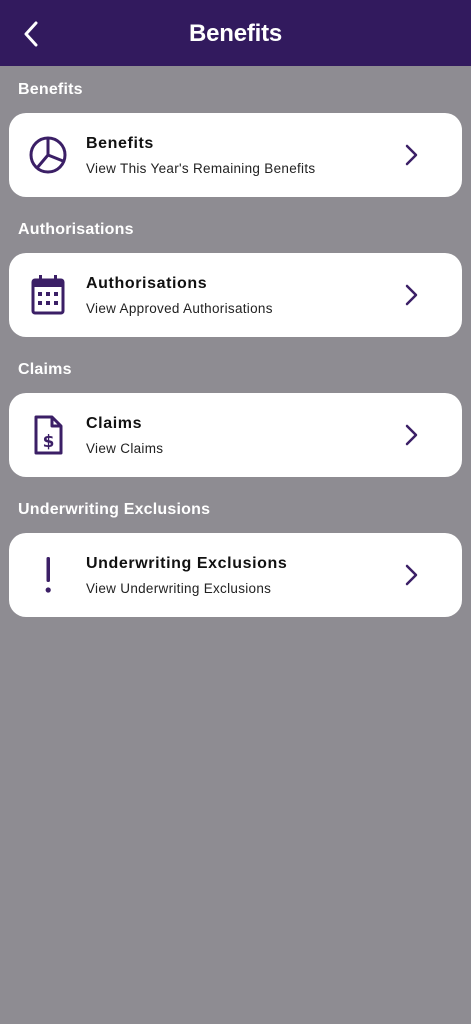 The width and height of the screenshot is (471, 1024). Describe the element at coordinates (179, 308) in the screenshot. I see `card-subtitle-authorisations: View Approved Authorisations` at that location.